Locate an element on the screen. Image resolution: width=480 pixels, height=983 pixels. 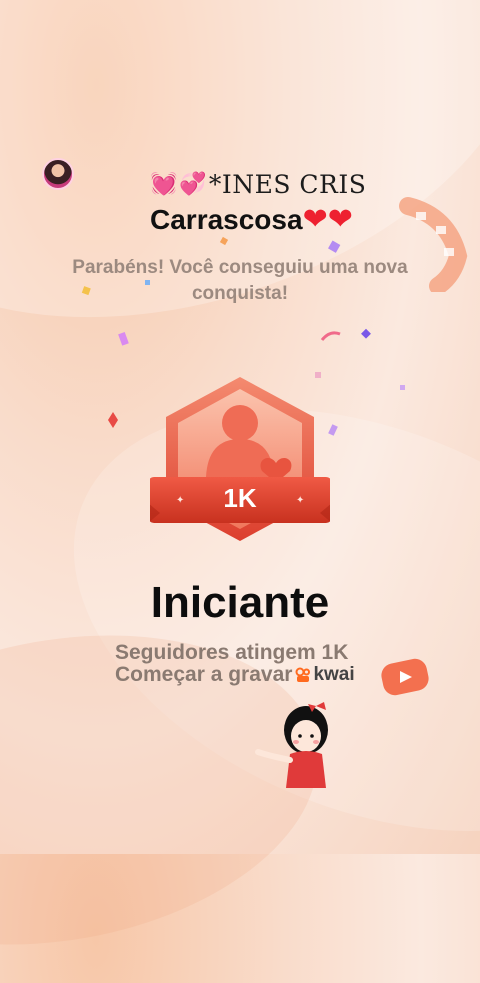
start-recording-link: Começar a gravar is located at coordinates (203, 675).